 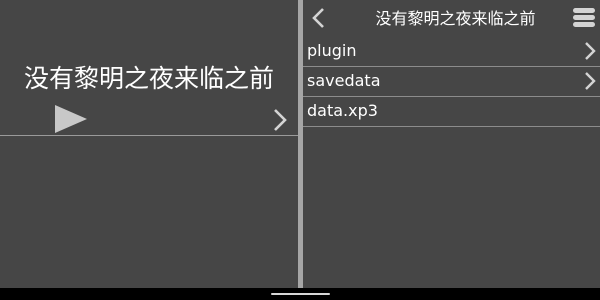 What do you see at coordinates (332, 50) in the screenshot?
I see `file-name: plugin` at bounding box center [332, 50].